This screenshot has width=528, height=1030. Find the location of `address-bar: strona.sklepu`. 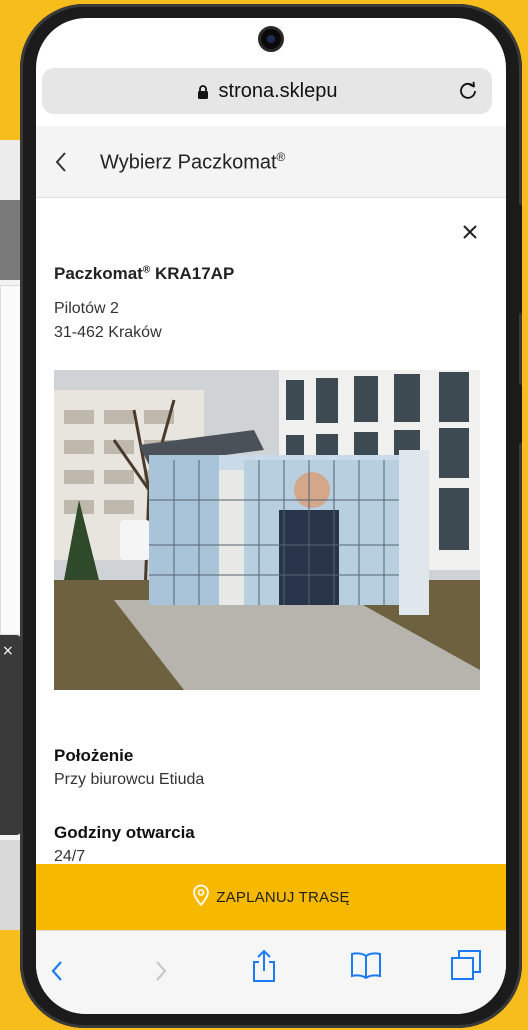

address-bar: strona.sklepu is located at coordinates (267, 91).